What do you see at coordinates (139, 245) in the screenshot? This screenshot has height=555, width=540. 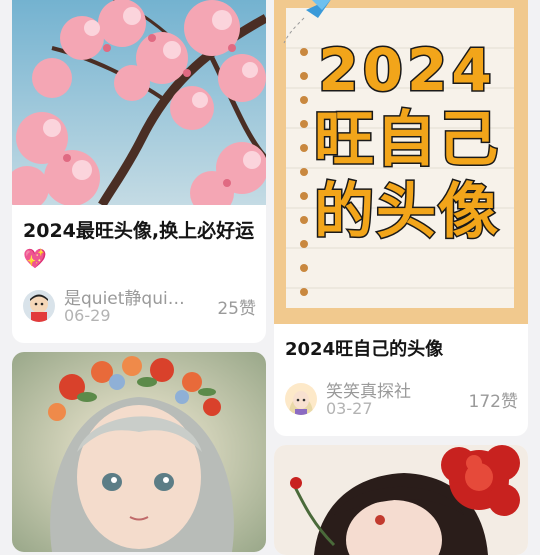 I see `card-title: 2024最旺头像,换上必好运💖` at bounding box center [139, 245].